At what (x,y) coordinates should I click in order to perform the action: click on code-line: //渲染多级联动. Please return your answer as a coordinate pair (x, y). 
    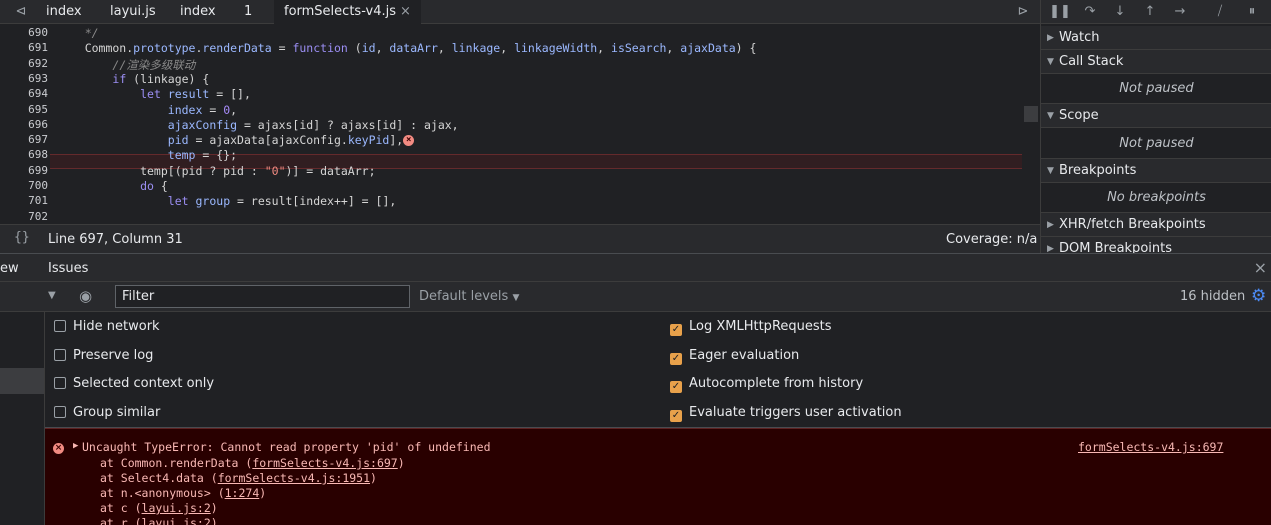
    Looking at the image, I should click on (126, 65).